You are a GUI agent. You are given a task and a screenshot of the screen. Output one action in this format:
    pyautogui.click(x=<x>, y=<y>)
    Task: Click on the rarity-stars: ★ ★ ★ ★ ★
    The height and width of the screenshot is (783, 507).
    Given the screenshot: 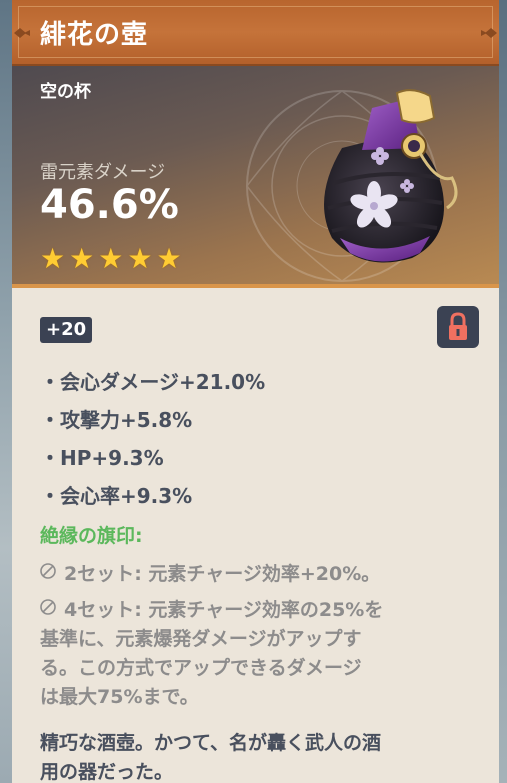 What is the action you would take?
    pyautogui.click(x=113, y=259)
    